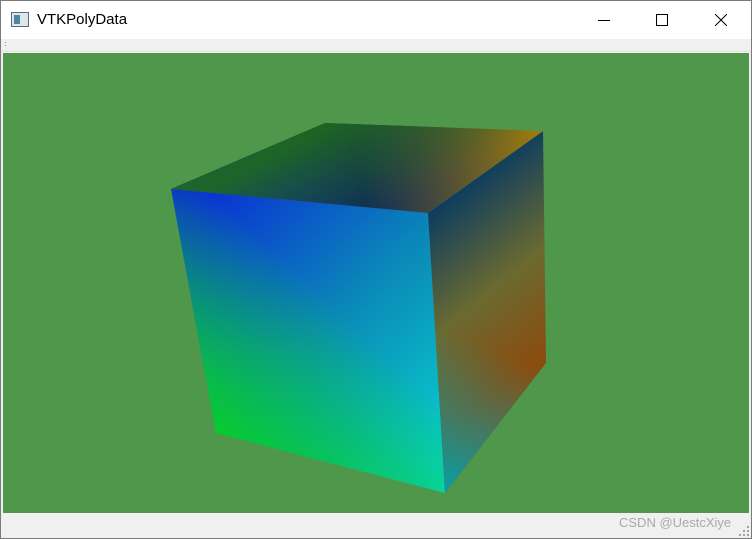 The height and width of the screenshot is (539, 752). Describe the element at coordinates (675, 522) in the screenshot. I see `watermark: CSDN @UestcXiye` at that location.